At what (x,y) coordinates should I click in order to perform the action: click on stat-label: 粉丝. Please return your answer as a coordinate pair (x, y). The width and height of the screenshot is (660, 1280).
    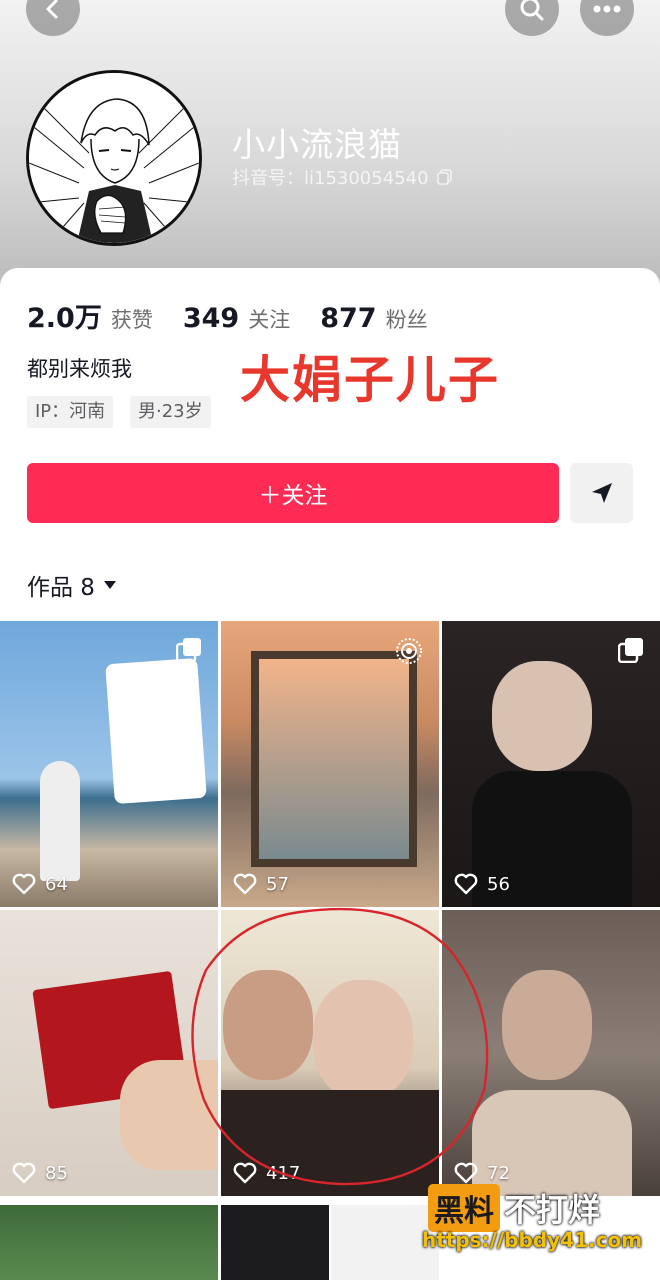
    Looking at the image, I should click on (406, 320).